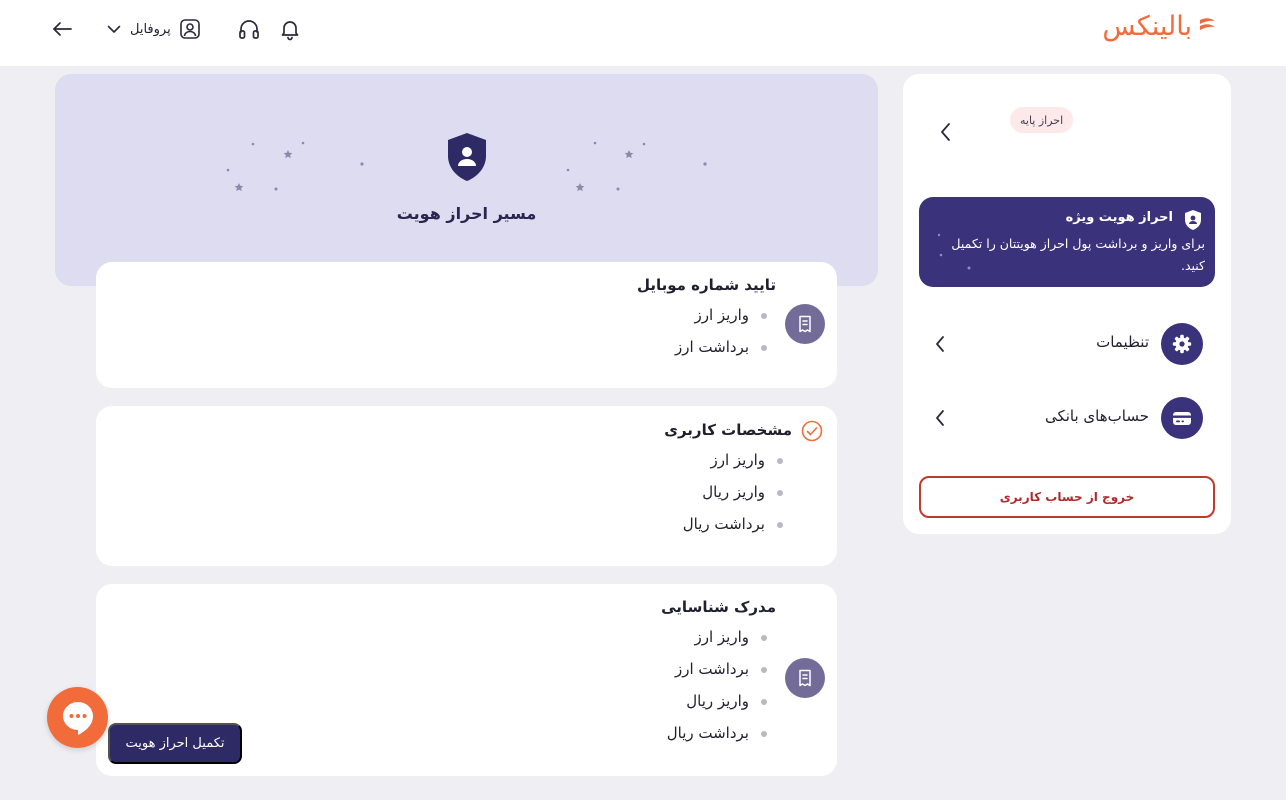 The image size is (1286, 800). What do you see at coordinates (189, 29) in the screenshot?
I see `user-icon` at bounding box center [189, 29].